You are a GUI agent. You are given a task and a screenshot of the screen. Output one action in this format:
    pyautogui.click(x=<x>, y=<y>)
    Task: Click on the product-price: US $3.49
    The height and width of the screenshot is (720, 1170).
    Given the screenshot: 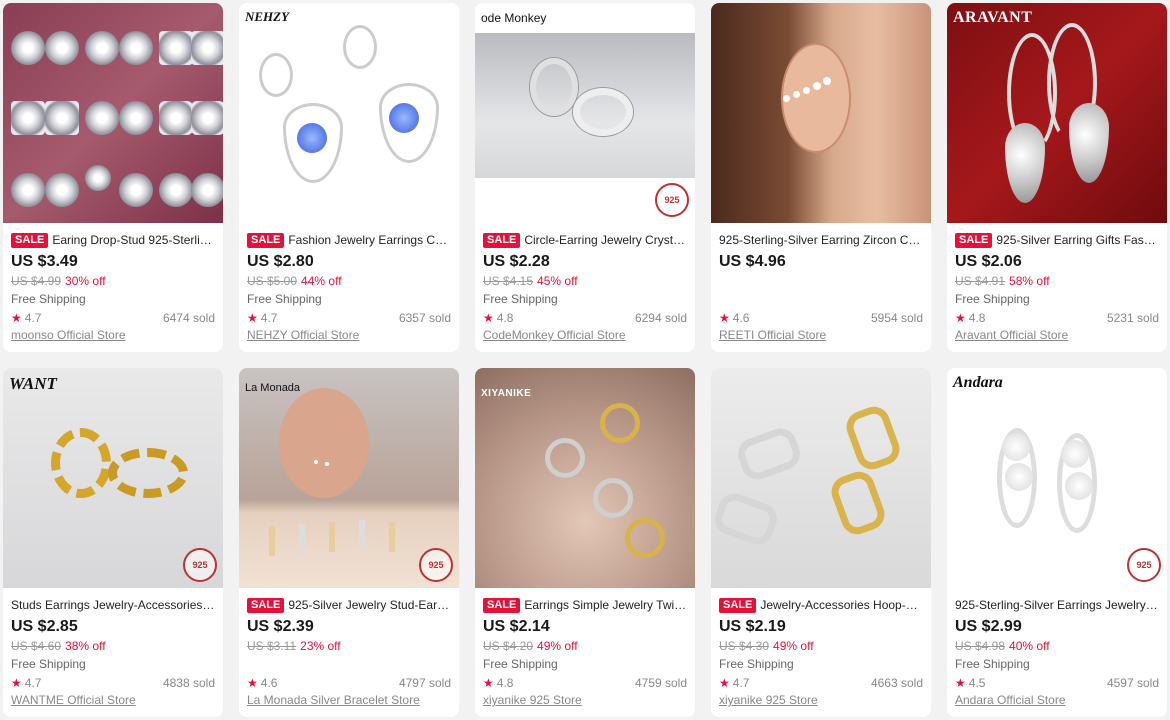 What is the action you would take?
    pyautogui.click(x=44, y=261)
    